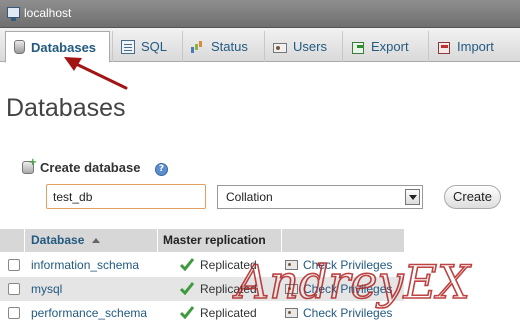 This screenshot has width=520, height=320. Describe the element at coordinates (390, 46) in the screenshot. I see `tab-label: Export` at that location.